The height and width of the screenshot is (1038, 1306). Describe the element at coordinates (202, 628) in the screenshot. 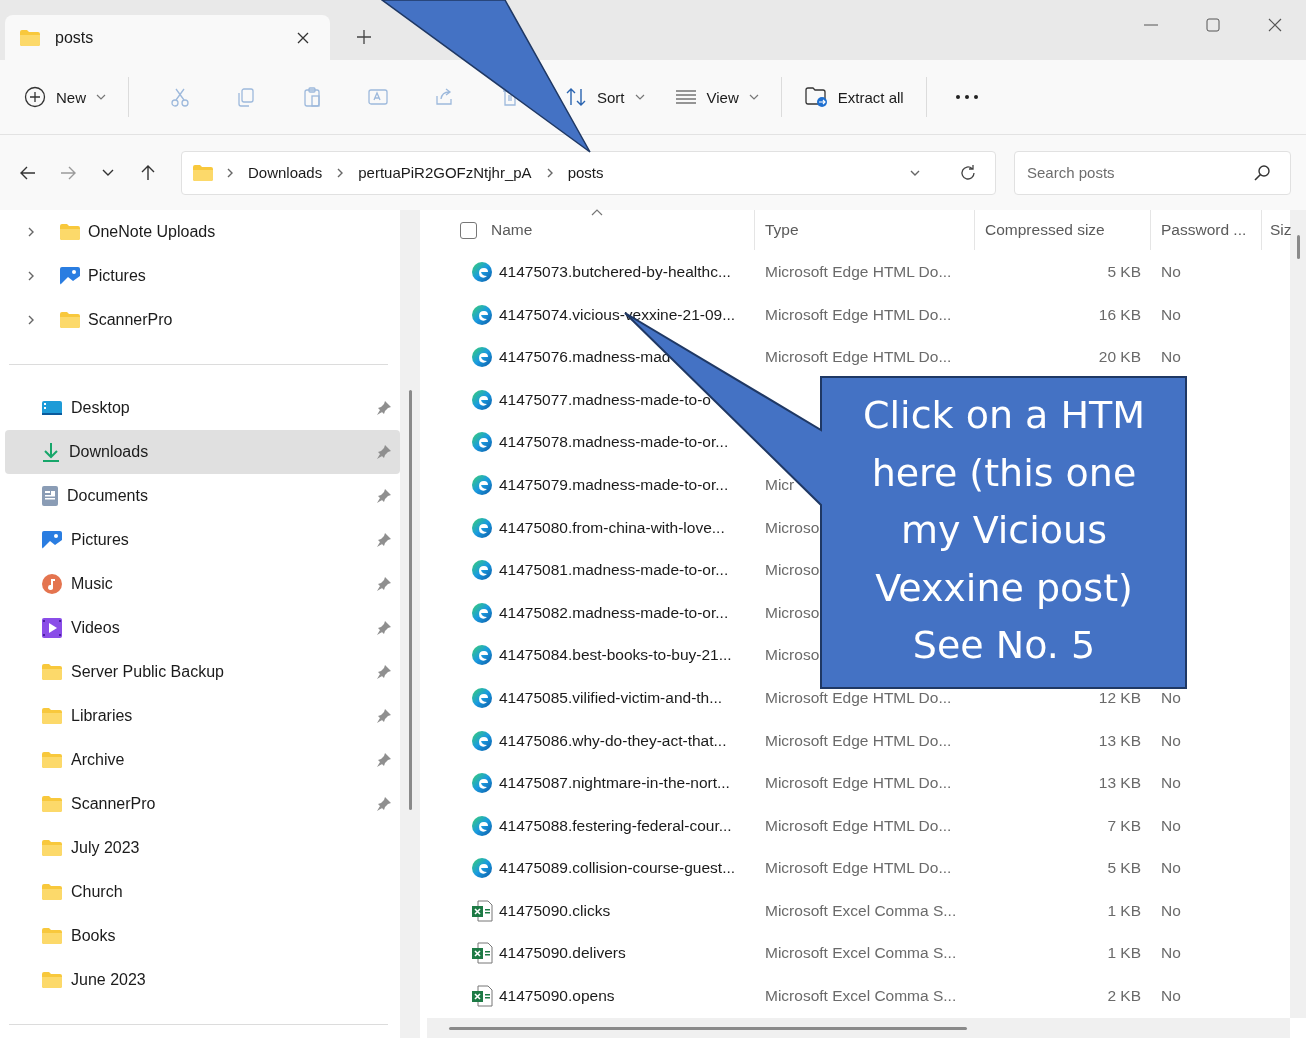

I see `navigation-item: Videos` at that location.